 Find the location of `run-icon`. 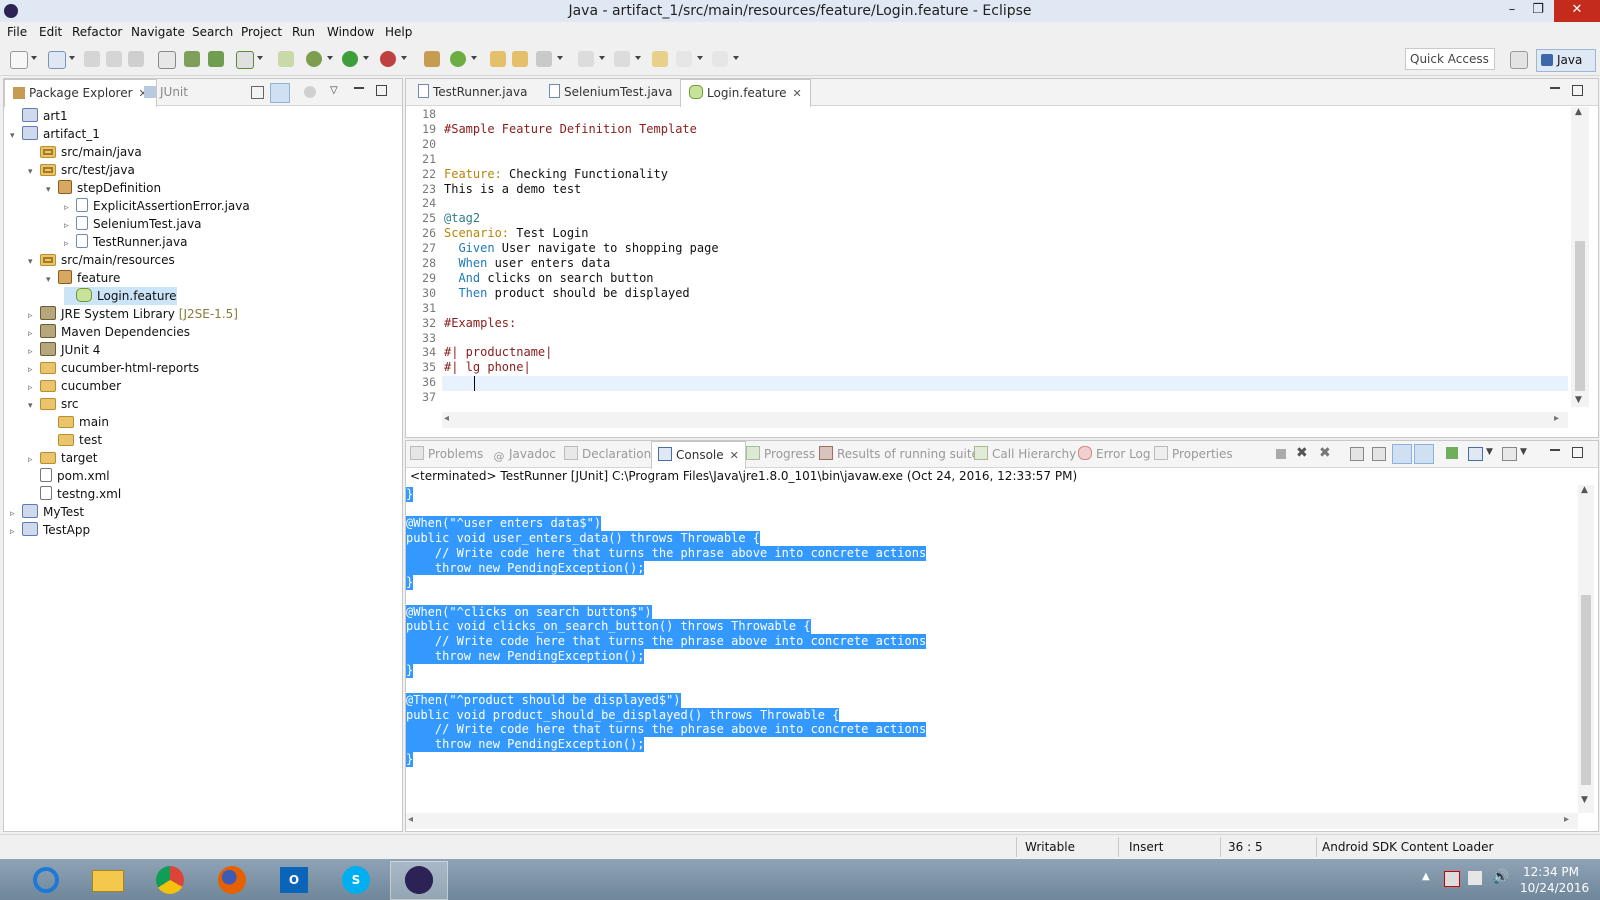

run-icon is located at coordinates (350, 59).